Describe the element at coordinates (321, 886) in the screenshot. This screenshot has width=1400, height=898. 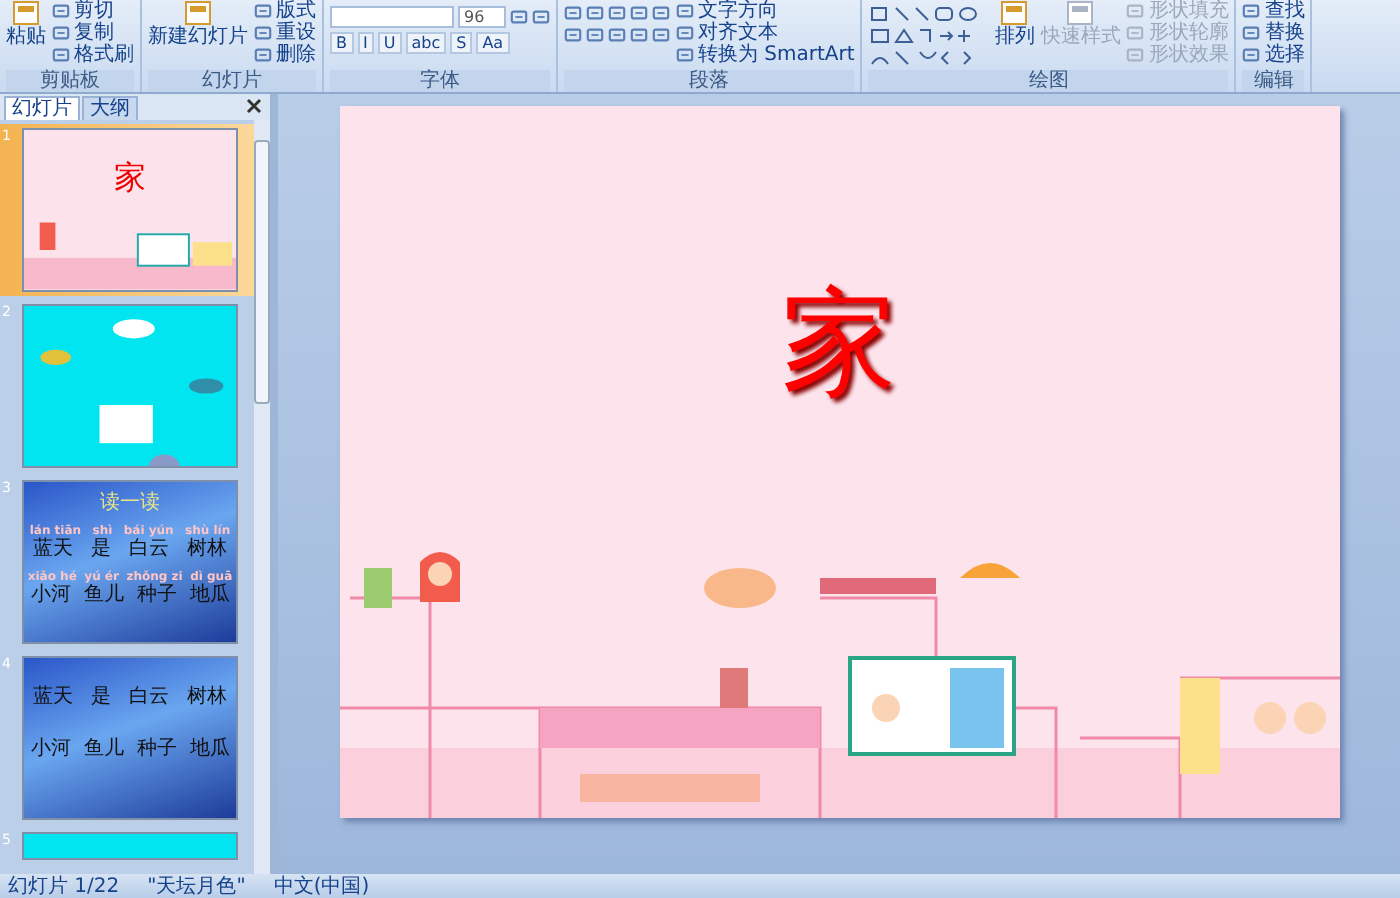
I see `status-text: 中文(中国)` at that location.